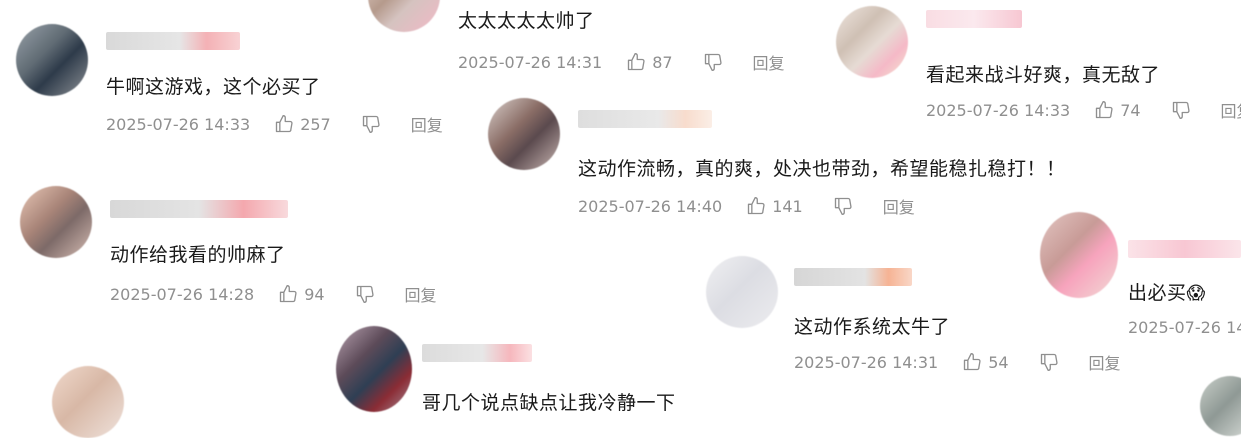 The width and height of the screenshot is (1241, 438). What do you see at coordinates (314, 294) in the screenshot?
I see `like-count: 94` at bounding box center [314, 294].